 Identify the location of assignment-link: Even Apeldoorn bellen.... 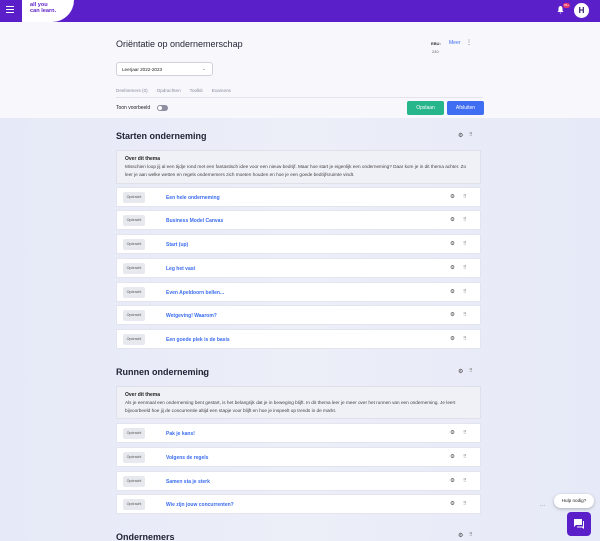
(195, 293).